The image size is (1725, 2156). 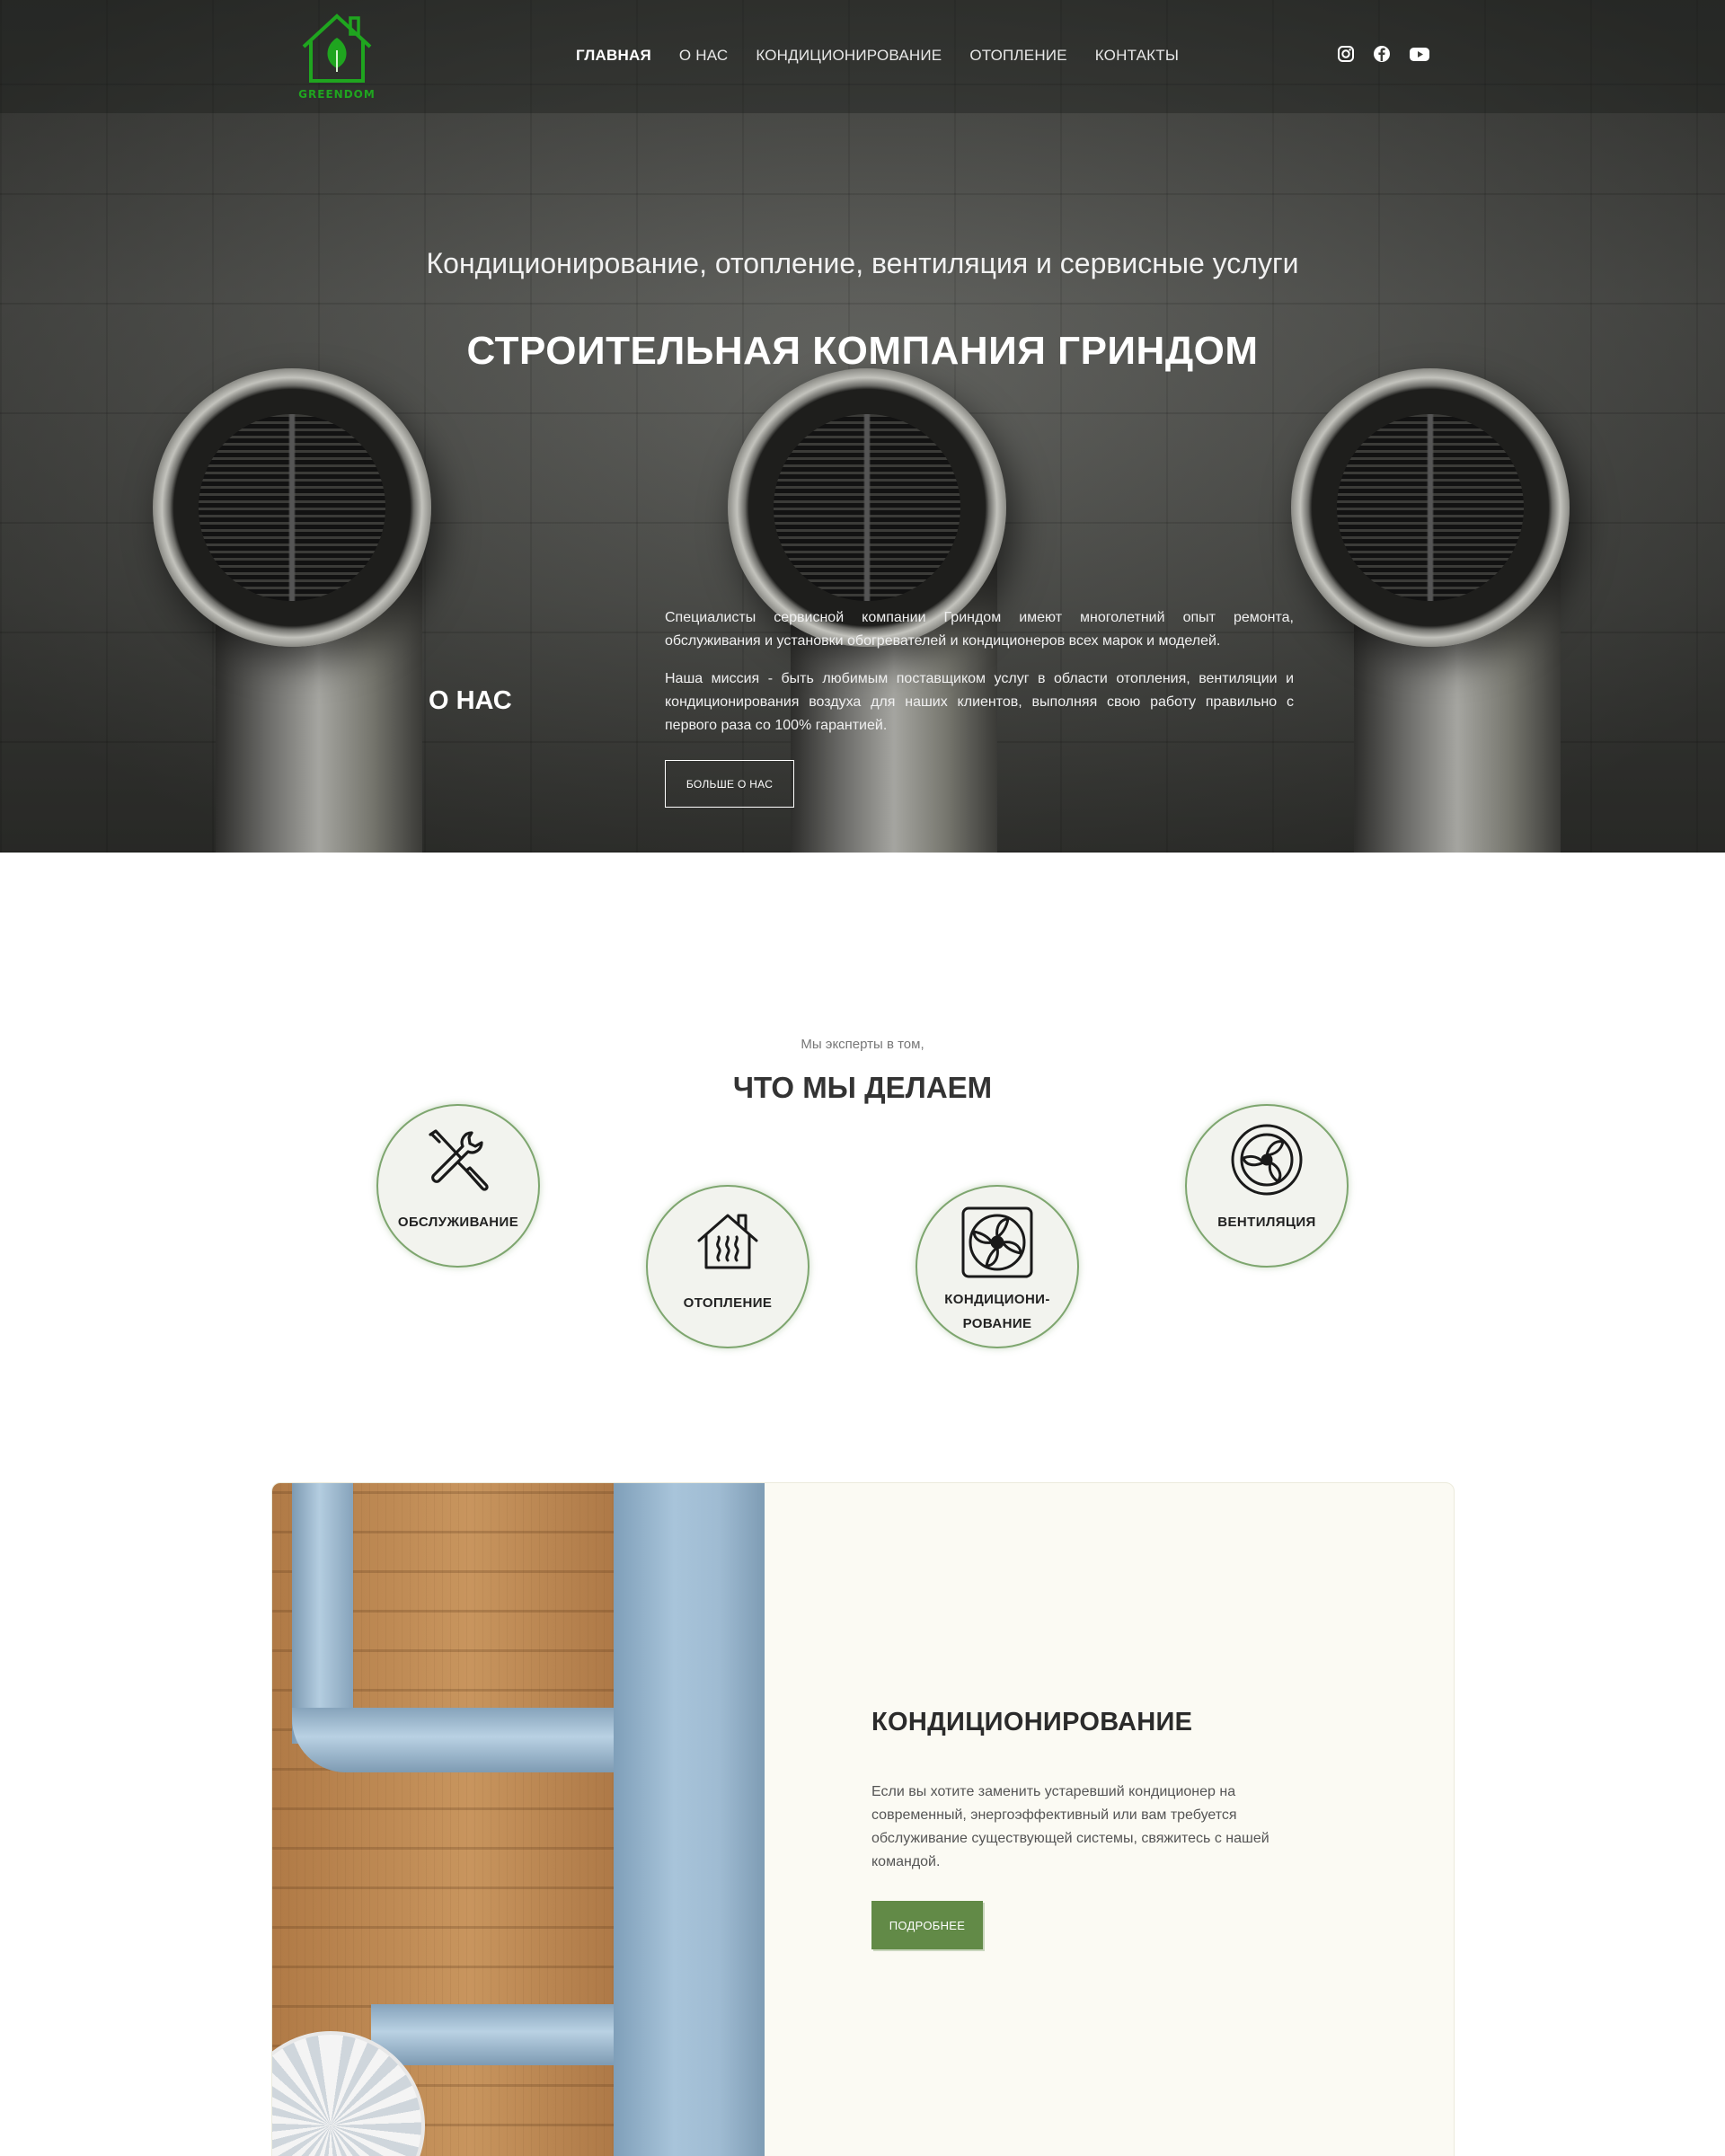 What do you see at coordinates (1267, 1160) in the screenshot?
I see `ventilation-fan-icon` at bounding box center [1267, 1160].